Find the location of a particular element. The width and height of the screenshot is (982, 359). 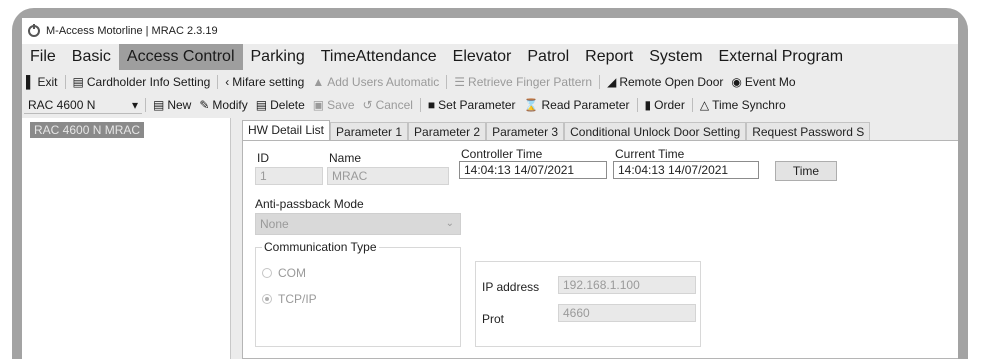

undo-icon: ↺ is located at coordinates (367, 105).